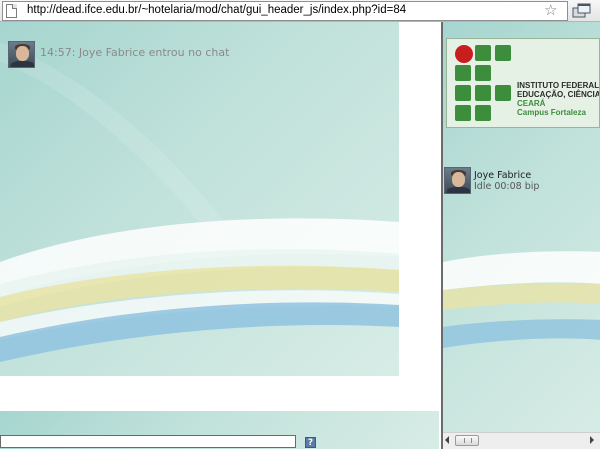 The width and height of the screenshot is (600, 449). I want to click on user-name: Joye Fabrice, so click(502, 175).